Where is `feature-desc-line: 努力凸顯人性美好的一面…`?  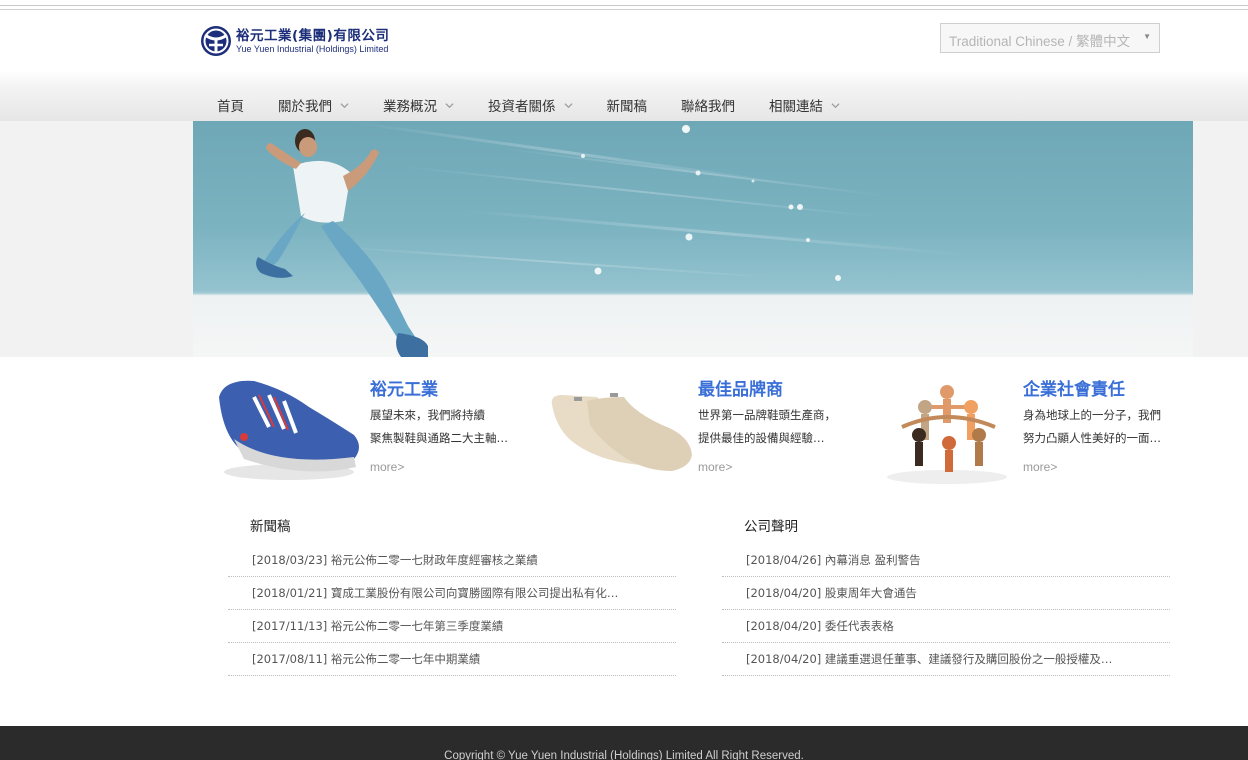 feature-desc-line: 努力凸顯人性美好的一面… is located at coordinates (1092, 438).